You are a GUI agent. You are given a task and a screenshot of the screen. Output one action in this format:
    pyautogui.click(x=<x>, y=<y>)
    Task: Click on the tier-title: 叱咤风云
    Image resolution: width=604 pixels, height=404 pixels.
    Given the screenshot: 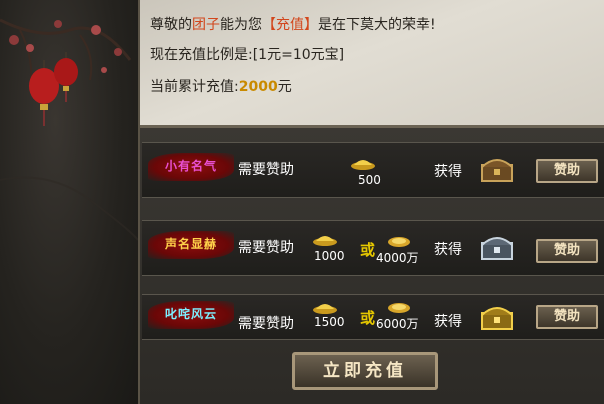 What is the action you would take?
    pyautogui.click(x=190, y=314)
    